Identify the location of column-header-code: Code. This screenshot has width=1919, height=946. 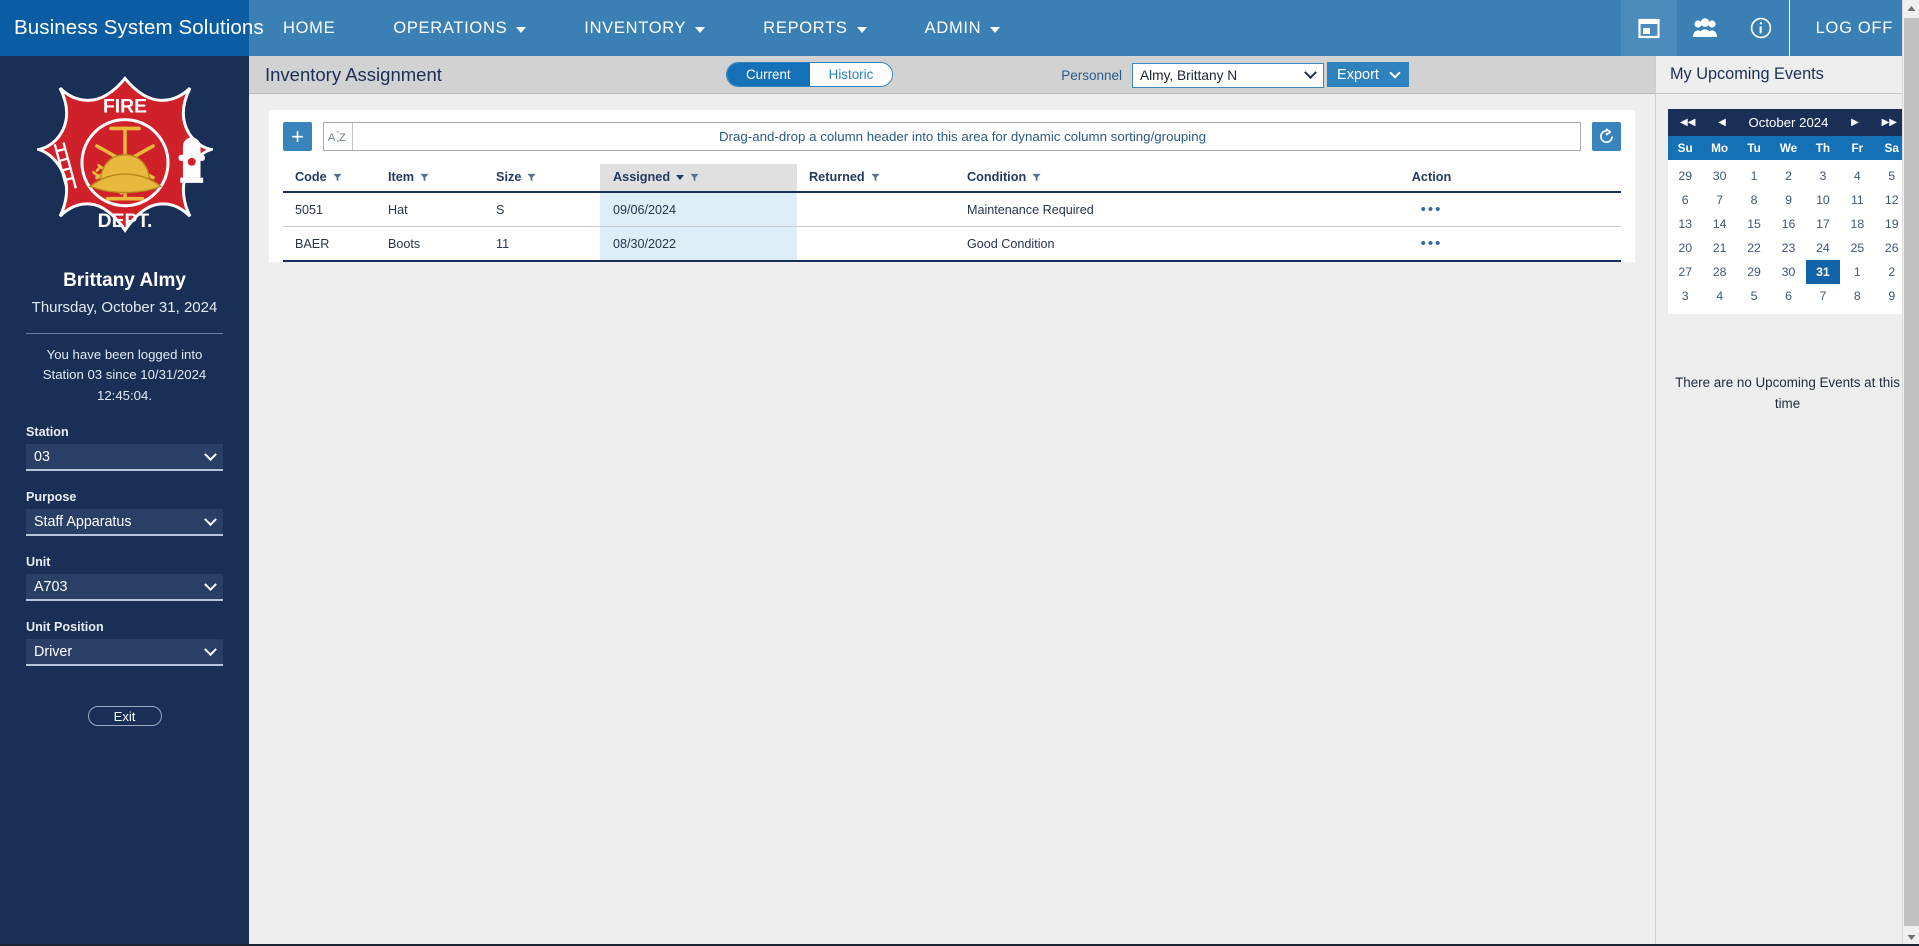
(335, 178).